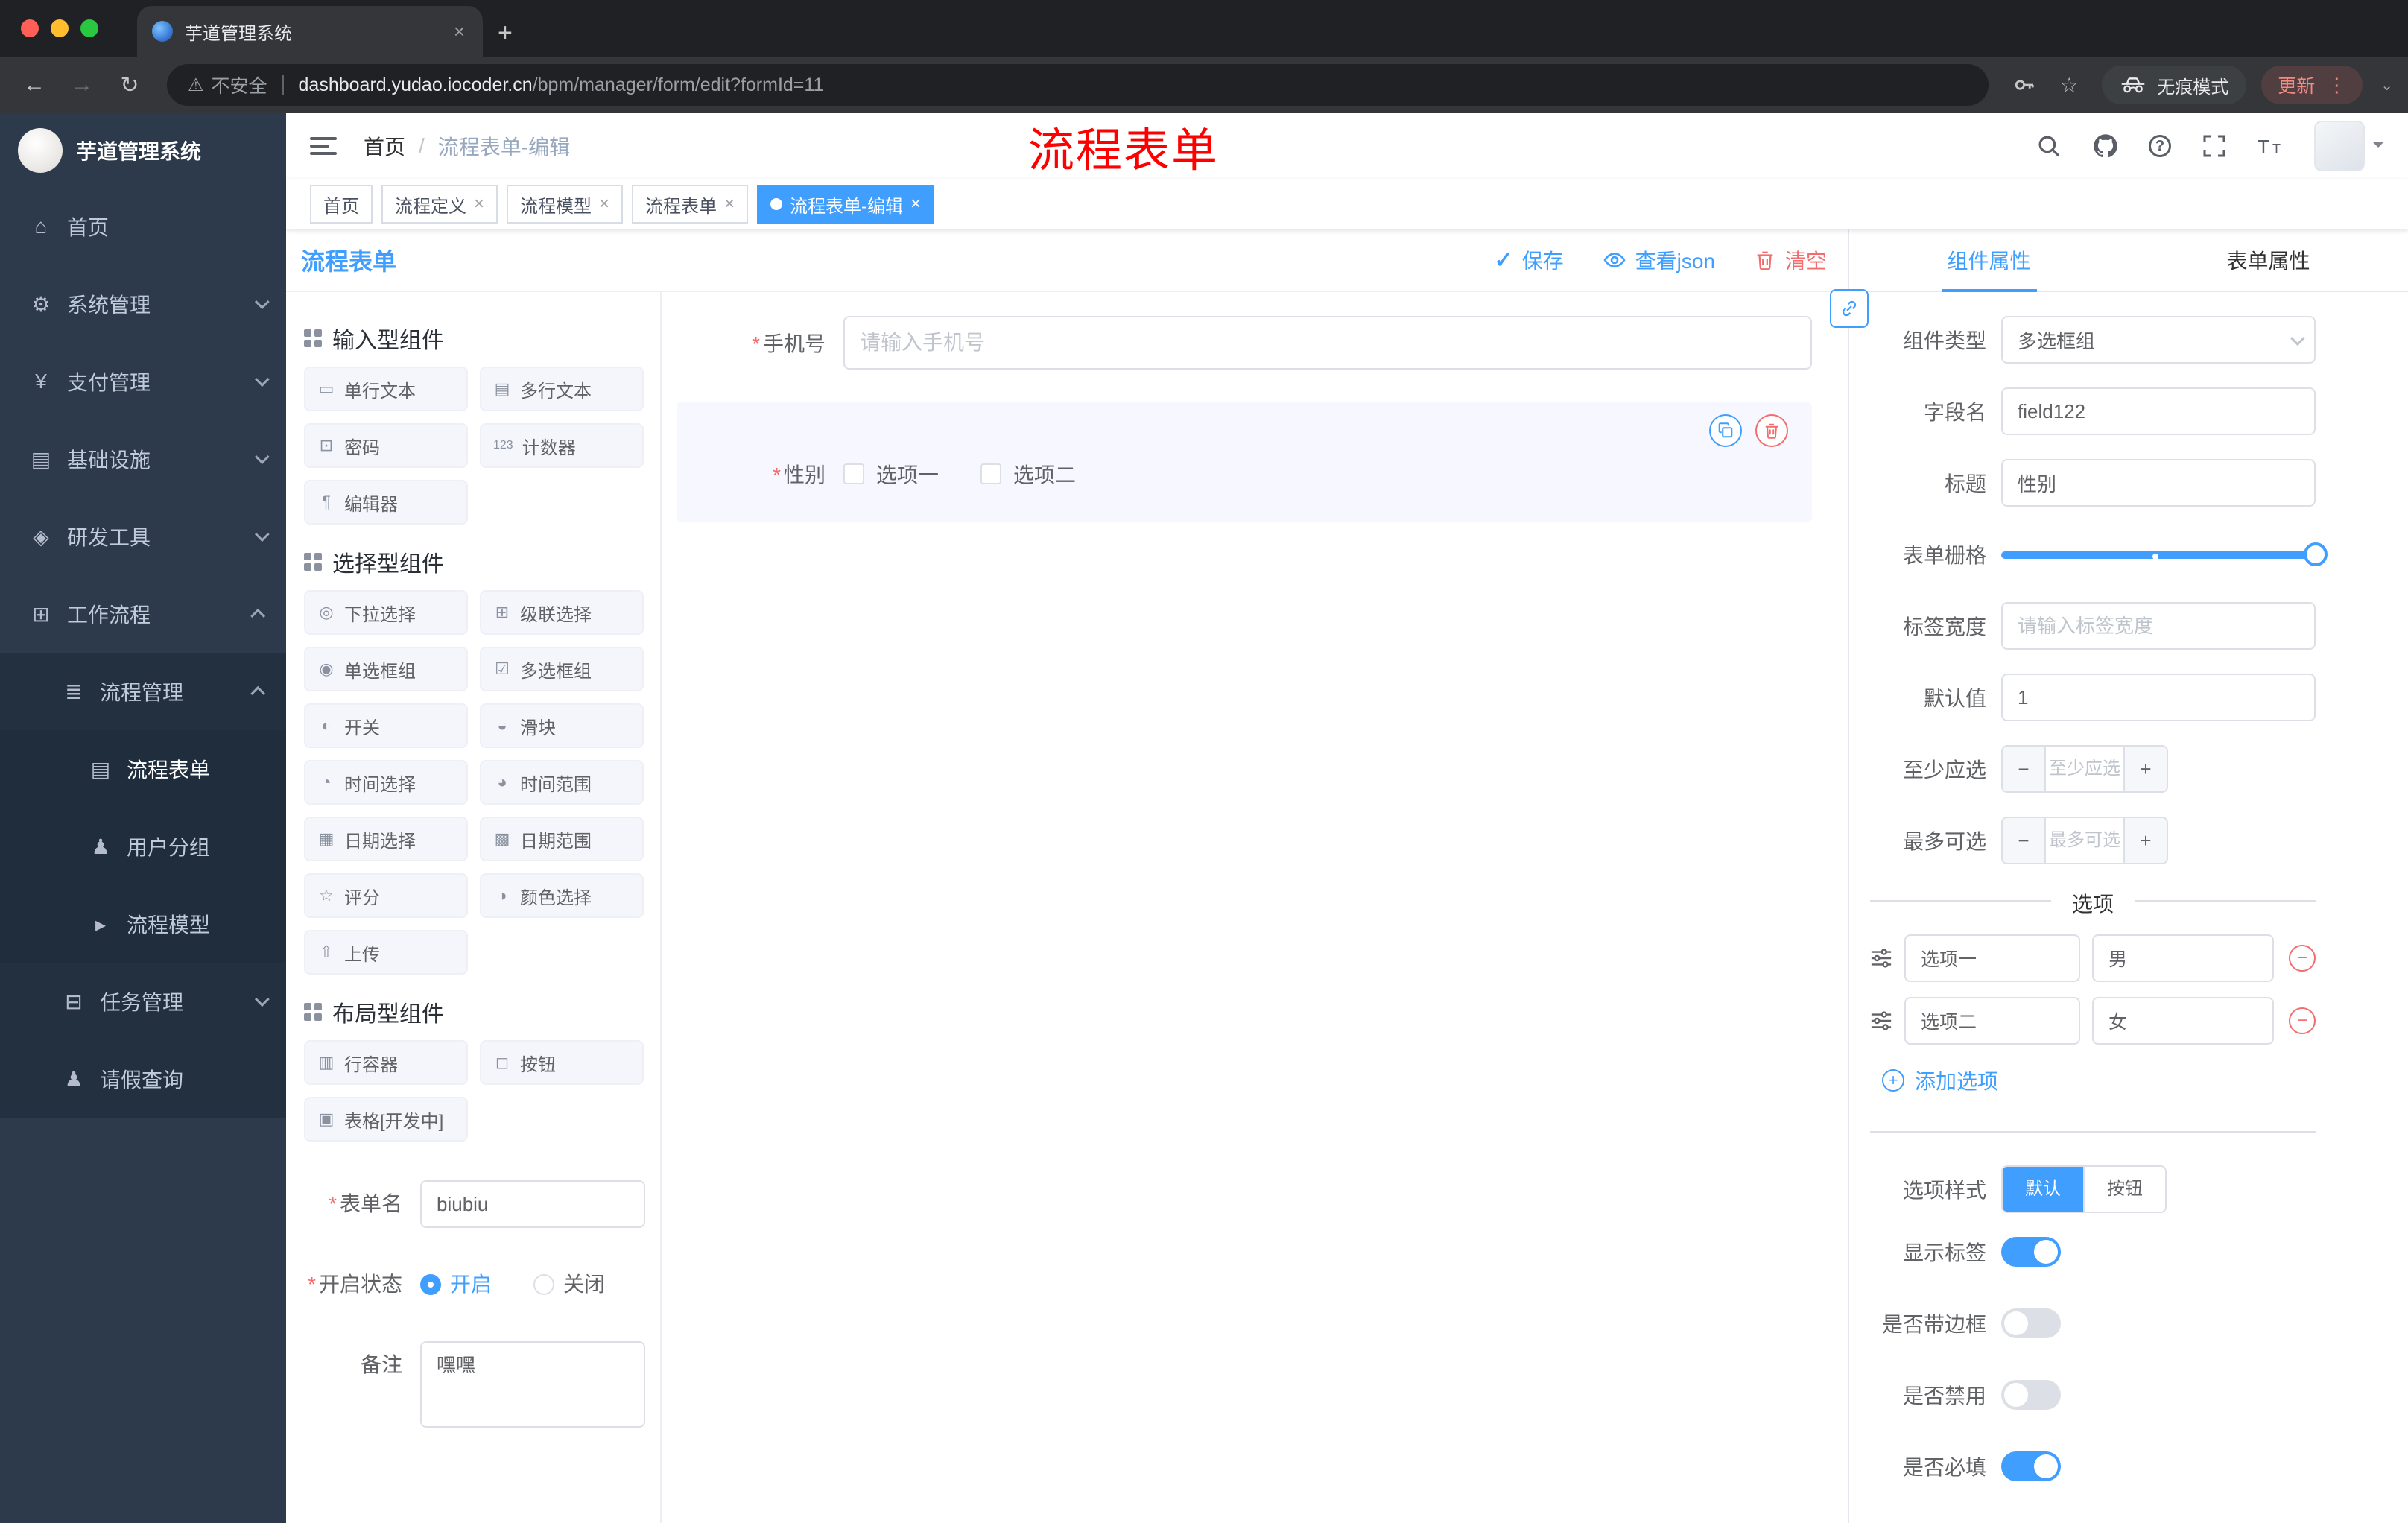 This screenshot has width=2408, height=1523. I want to click on browser-menu-icon: ⋮, so click(2336, 86).